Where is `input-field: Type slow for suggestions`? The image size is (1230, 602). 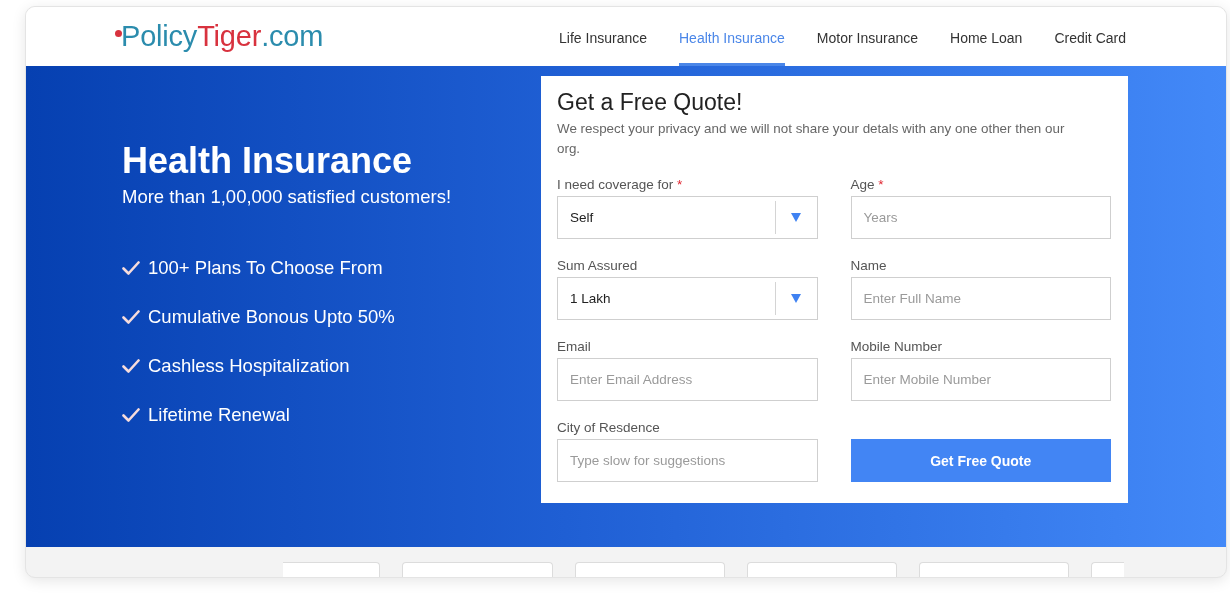
input-field: Type slow for suggestions is located at coordinates (687, 460).